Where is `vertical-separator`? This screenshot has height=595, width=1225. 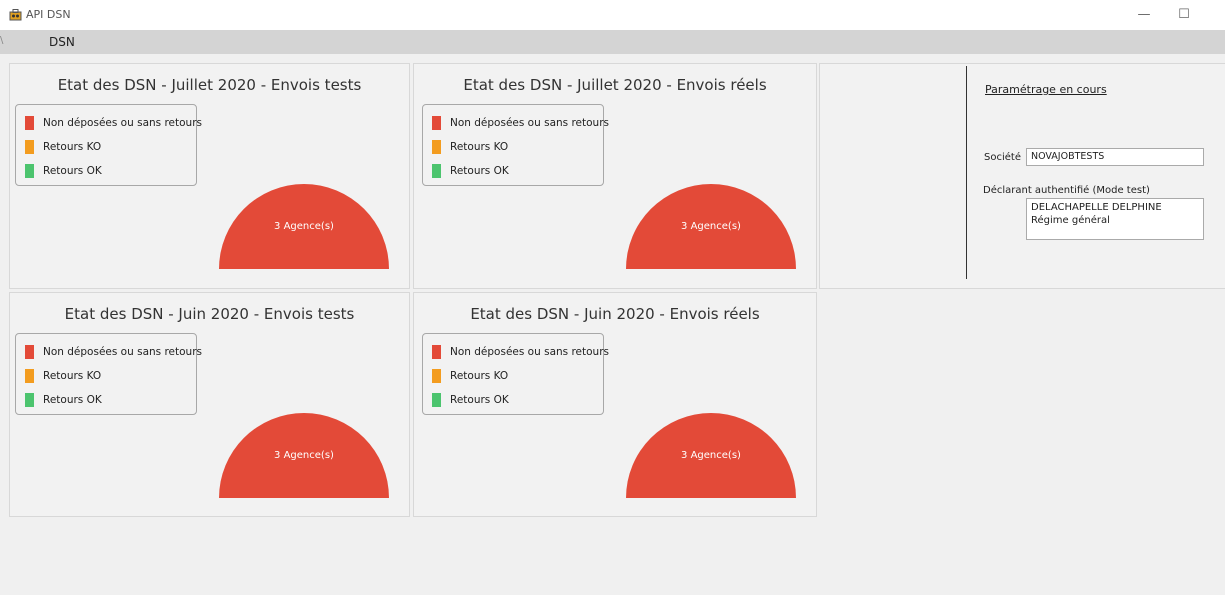 vertical-separator is located at coordinates (966, 172).